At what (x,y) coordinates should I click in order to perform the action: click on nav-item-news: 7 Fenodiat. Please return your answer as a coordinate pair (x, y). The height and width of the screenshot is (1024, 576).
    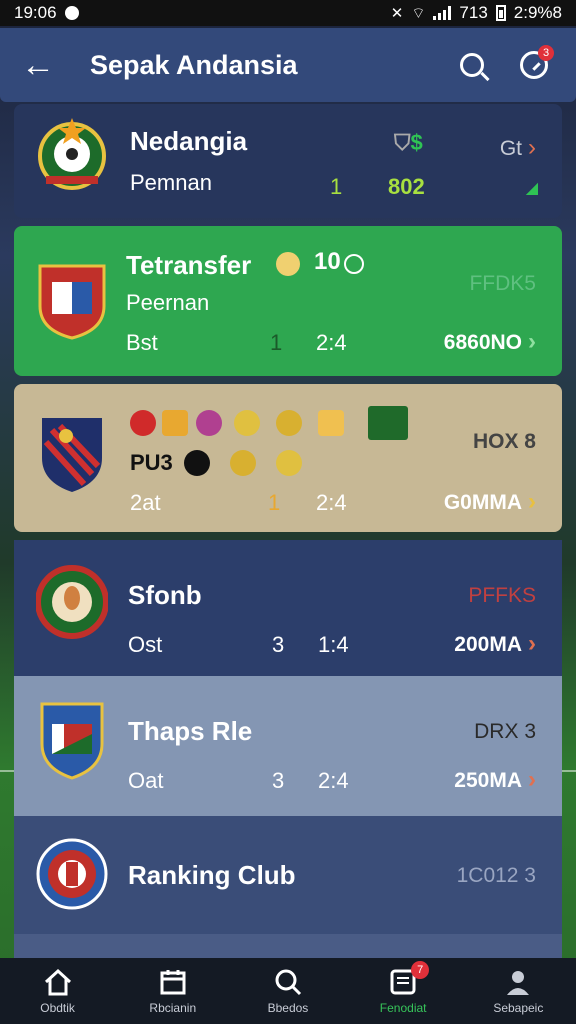
    Looking at the image, I should click on (403, 988).